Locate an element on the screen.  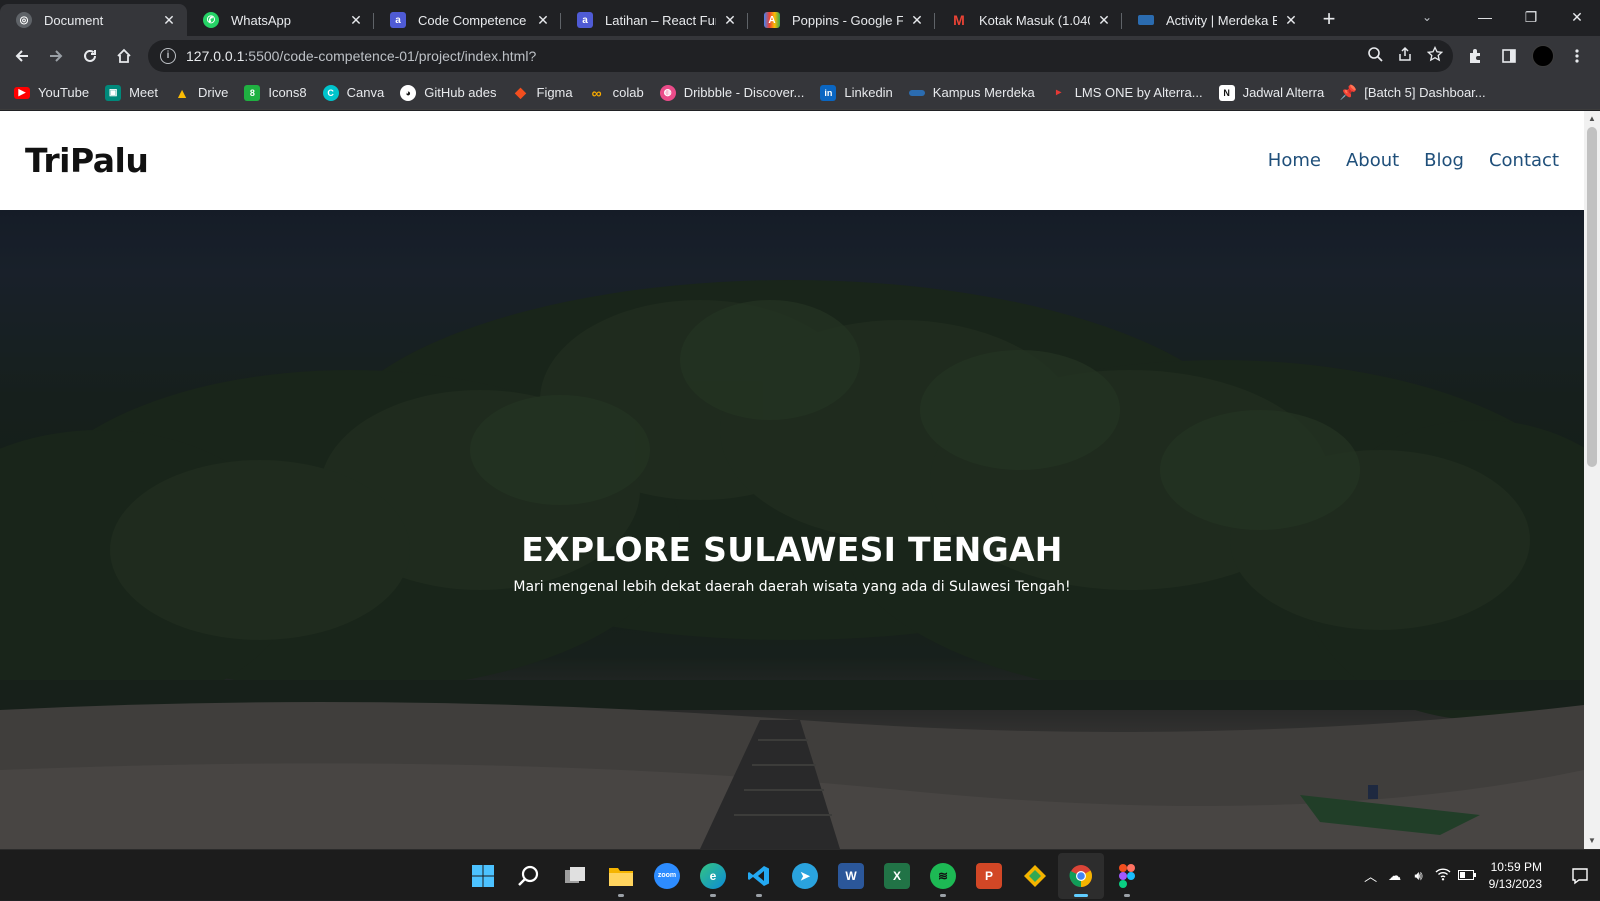
tab-code-competence: a Code Competence Kl ✕ is located at coordinates (467, 20).